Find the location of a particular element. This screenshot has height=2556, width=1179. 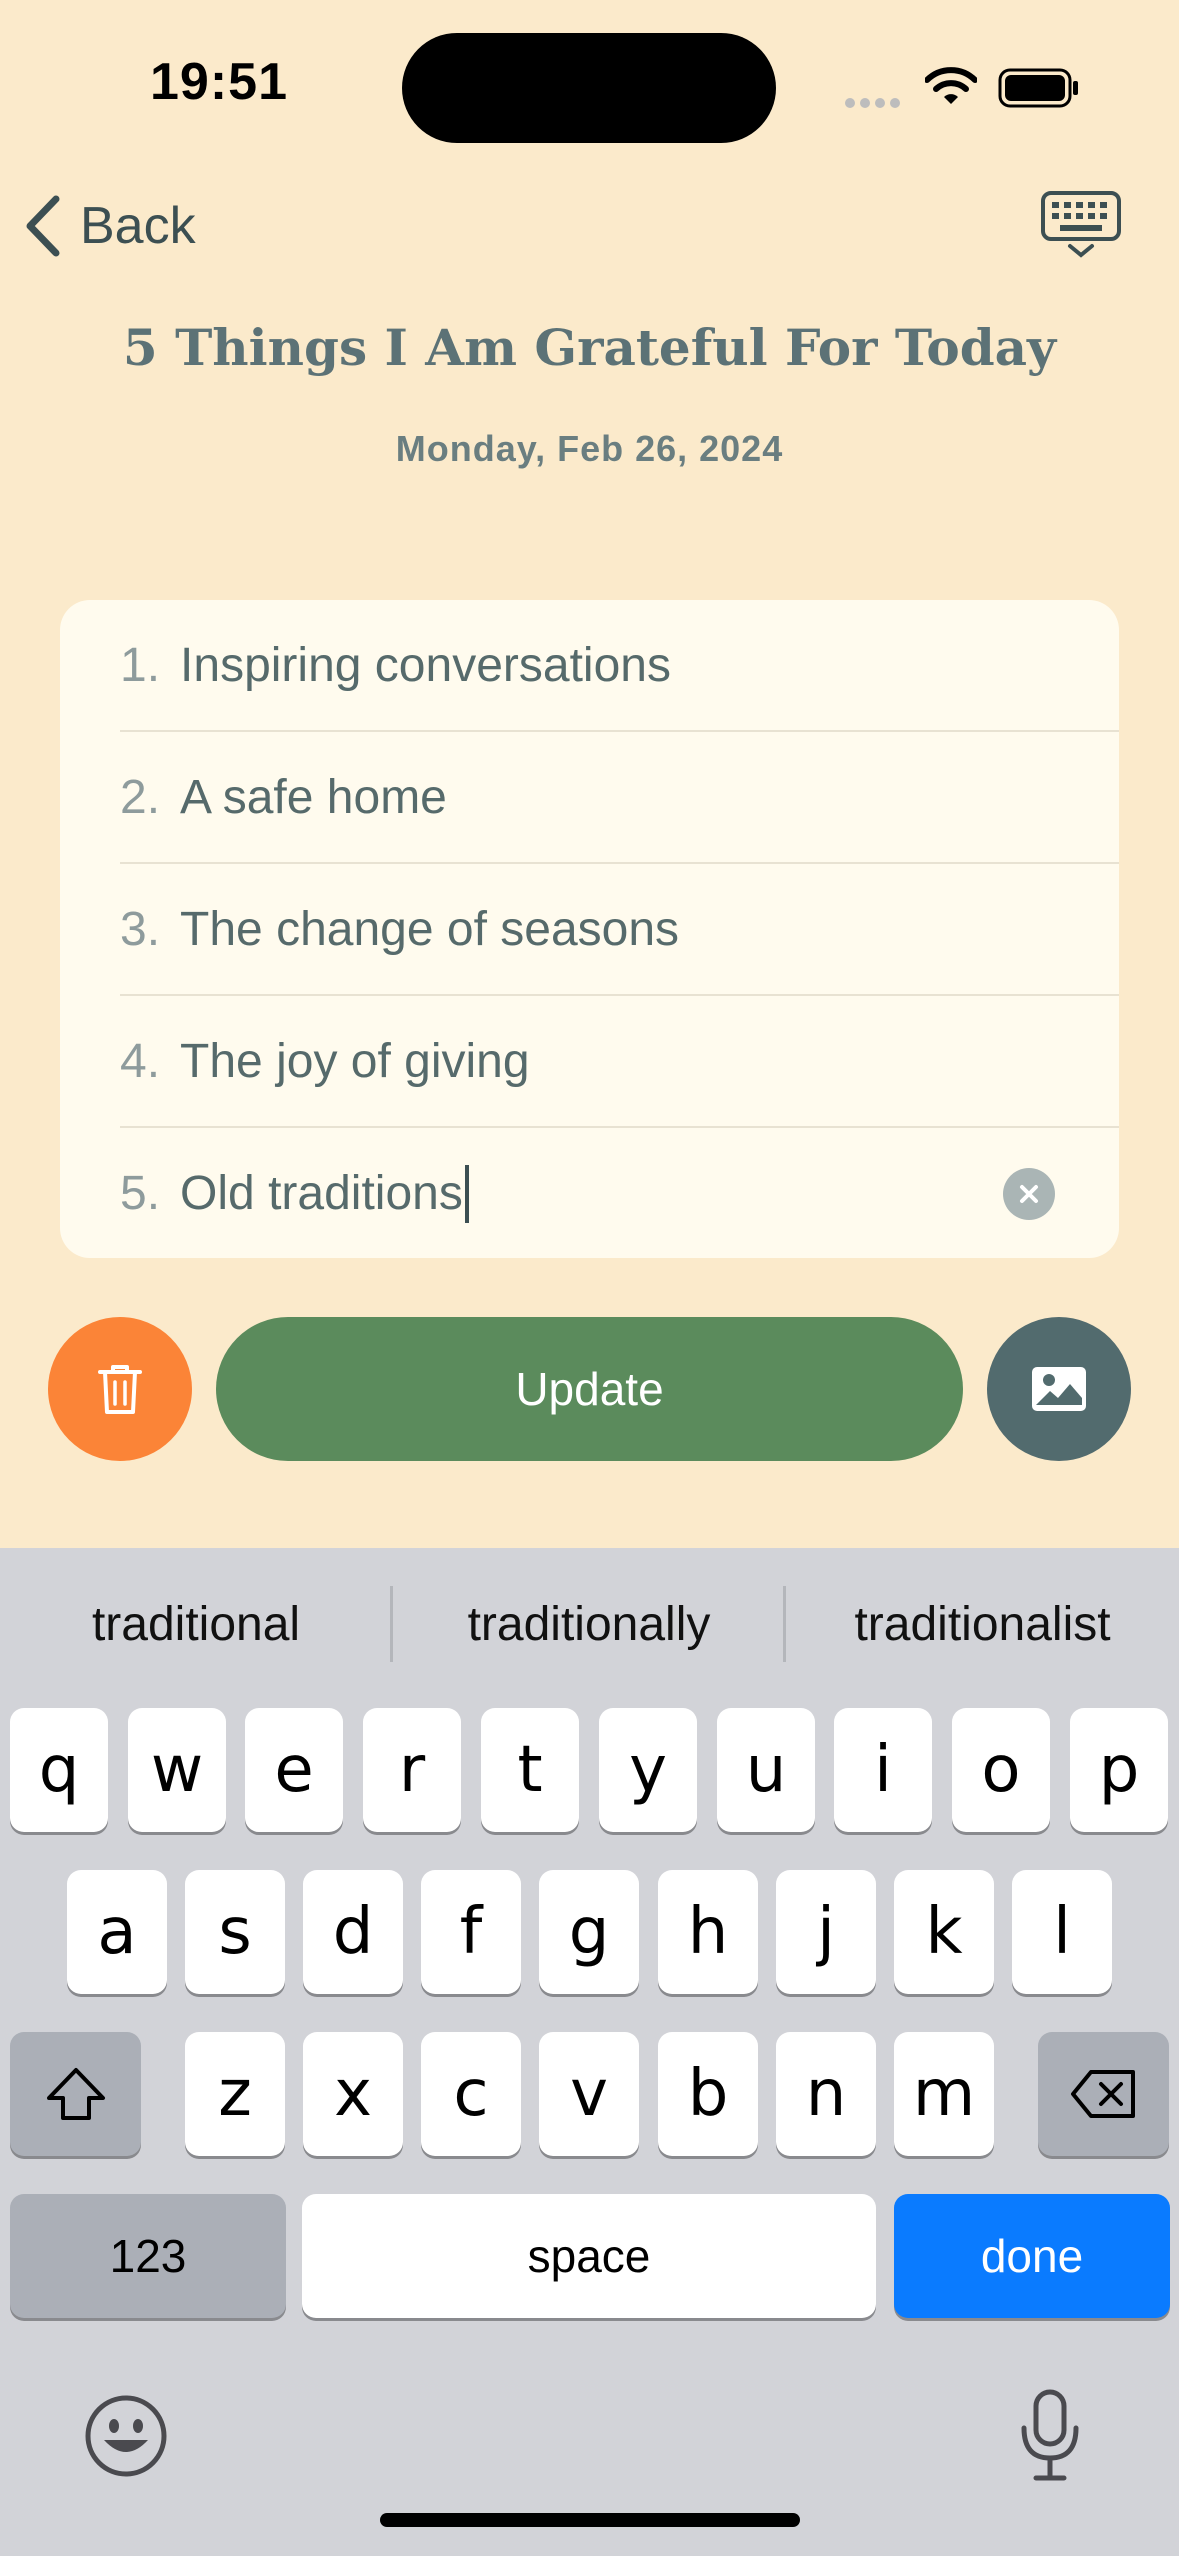

key-z: z is located at coordinates (235, 2094).